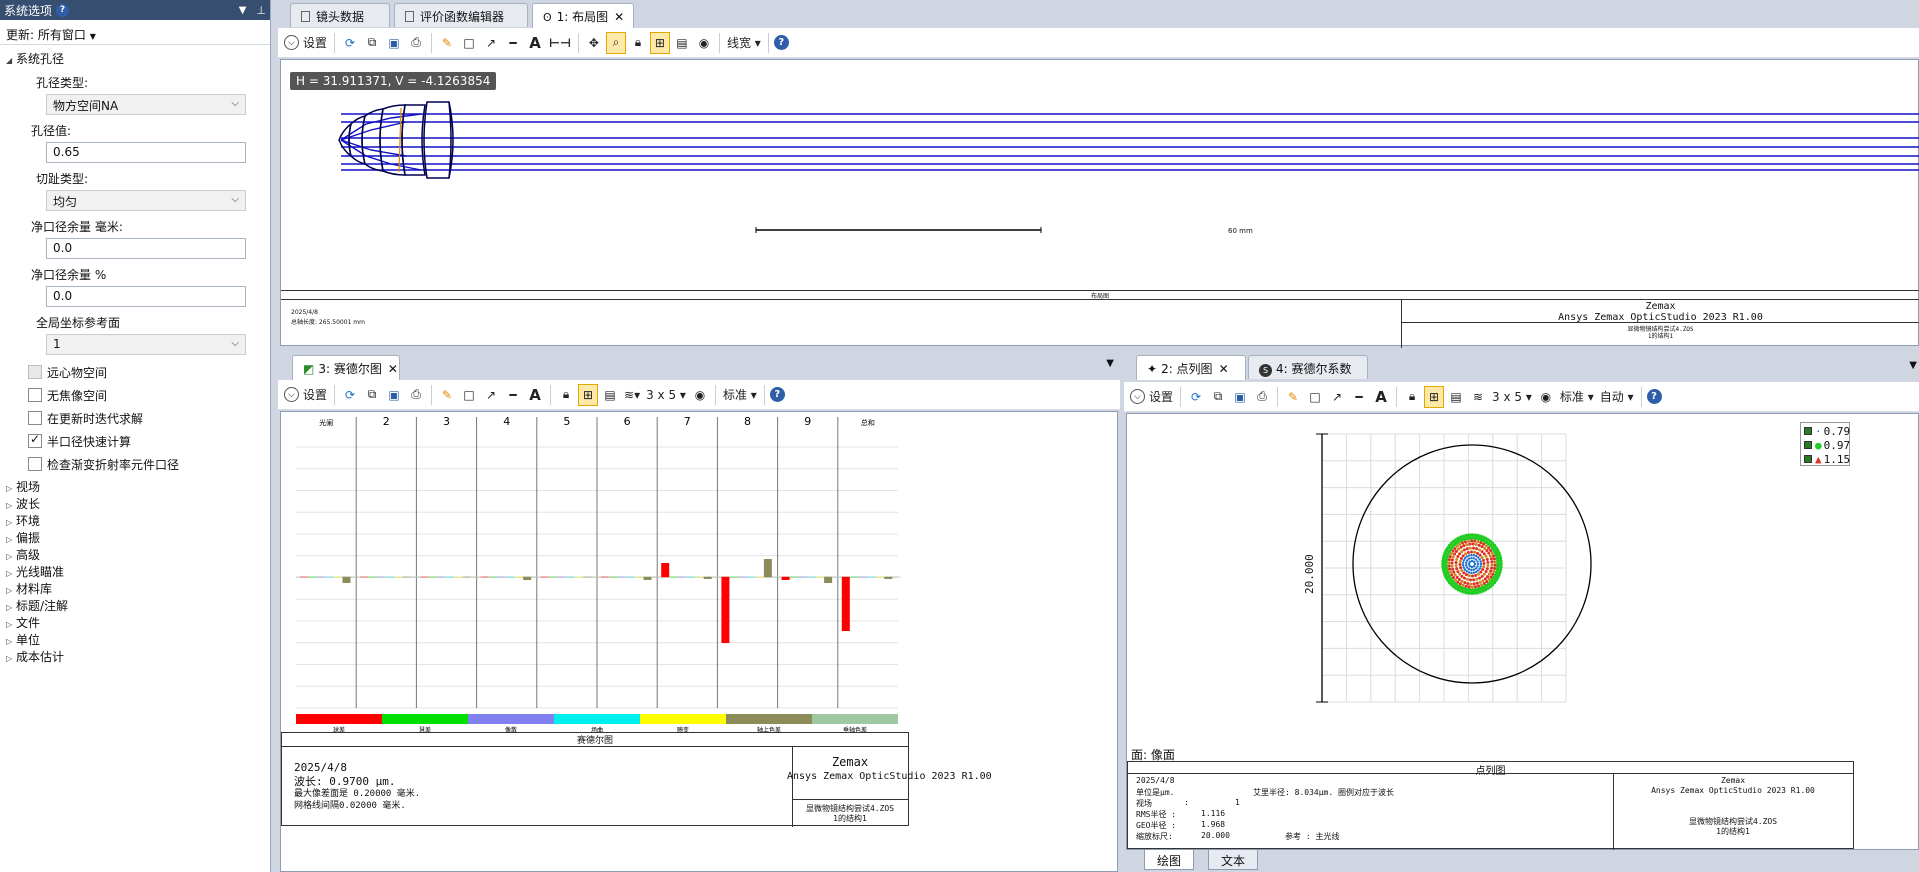 The image size is (1919, 872). I want to click on tree-item: ▷ 高级, so click(23, 554).